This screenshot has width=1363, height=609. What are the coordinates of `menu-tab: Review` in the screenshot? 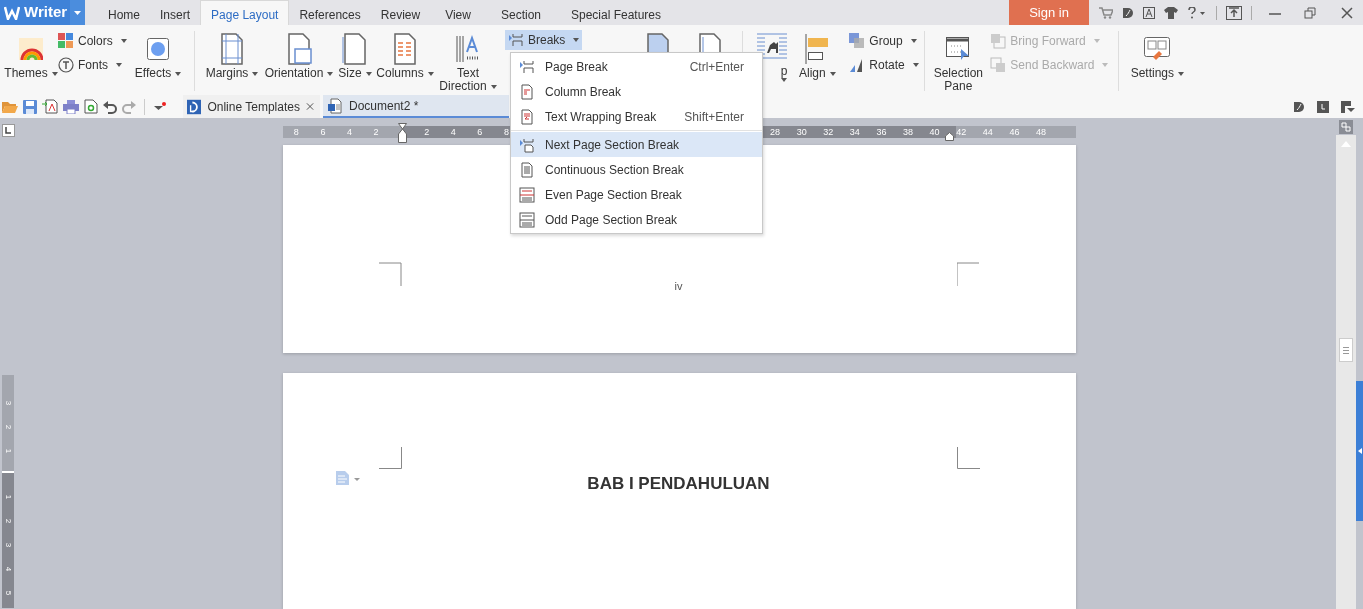 It's located at (400, 12).